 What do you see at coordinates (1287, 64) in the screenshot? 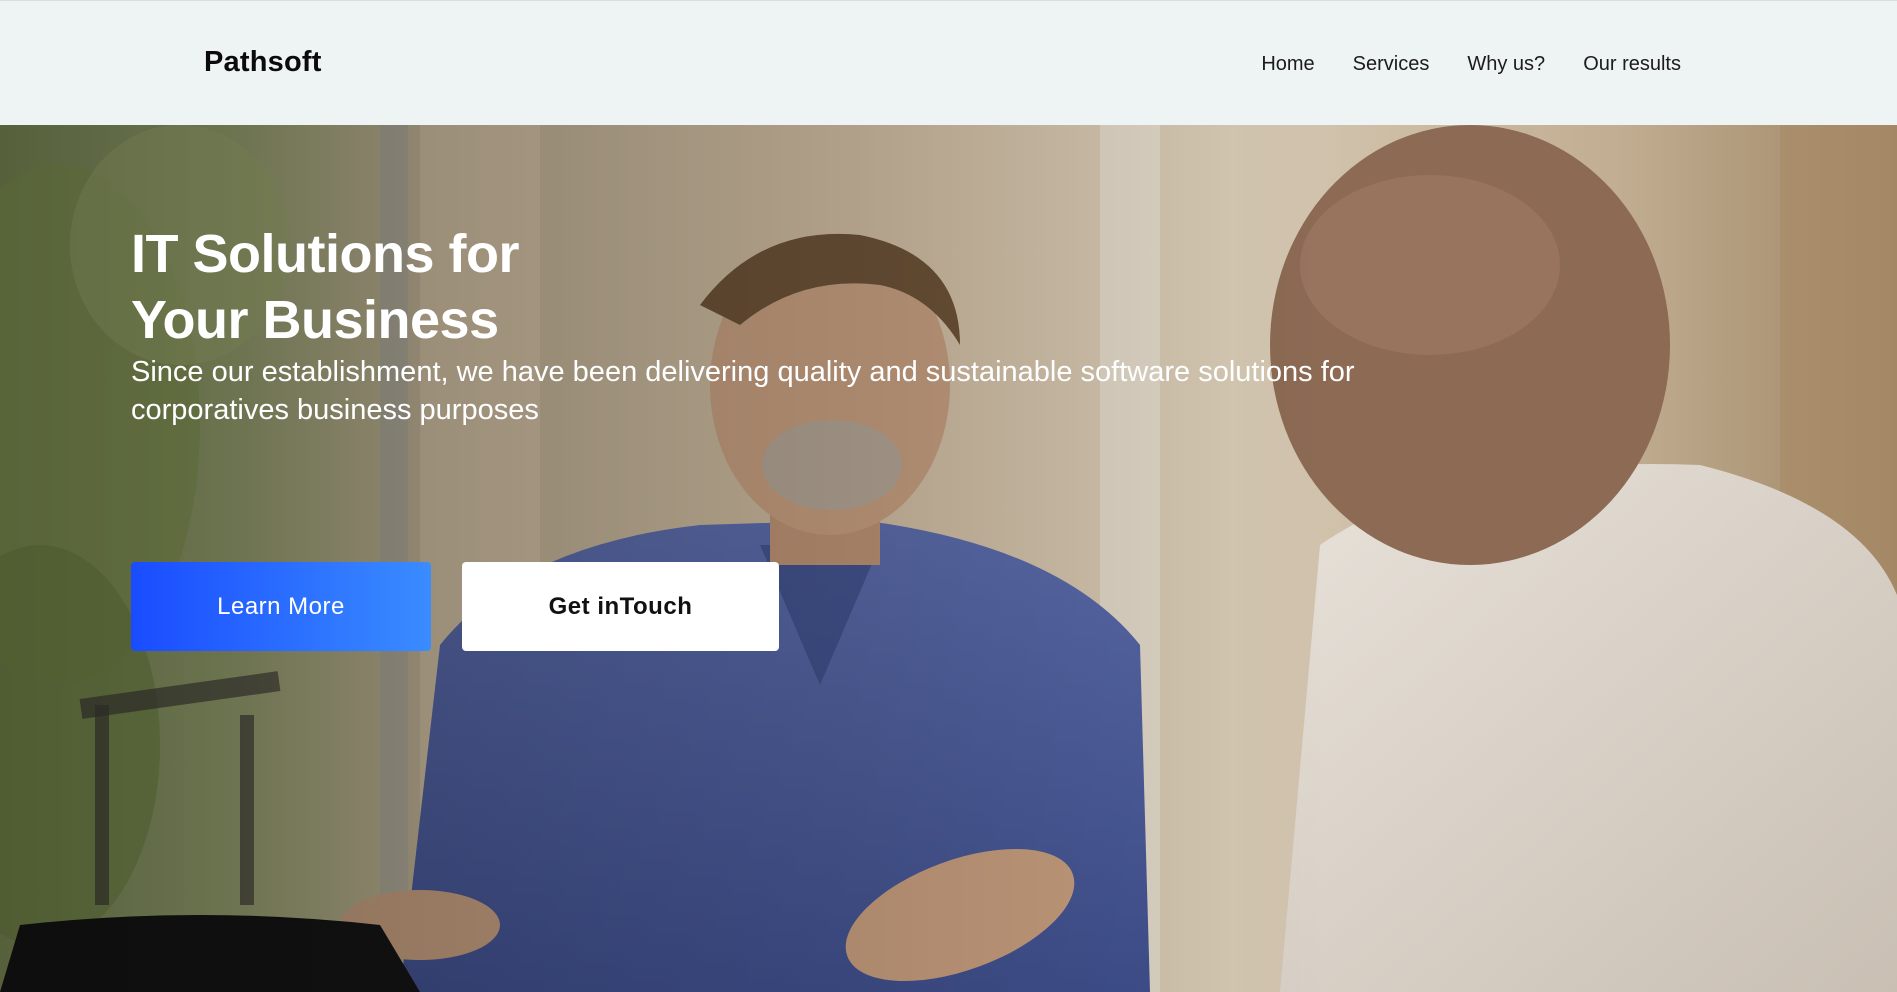
I see `nav-home-link: Home` at bounding box center [1287, 64].